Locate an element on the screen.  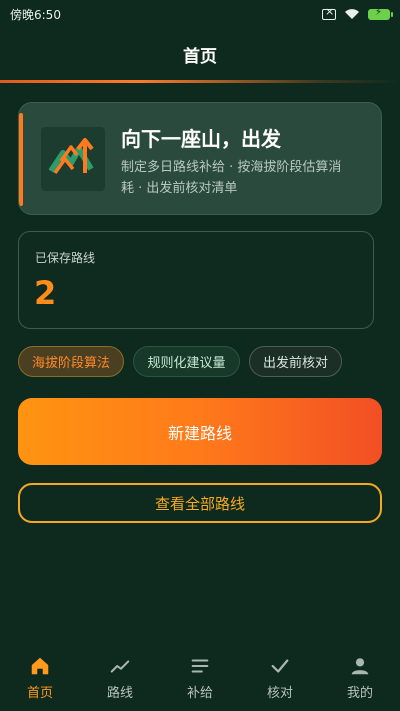
tab-supplies: 补给 is located at coordinates (200, 678).